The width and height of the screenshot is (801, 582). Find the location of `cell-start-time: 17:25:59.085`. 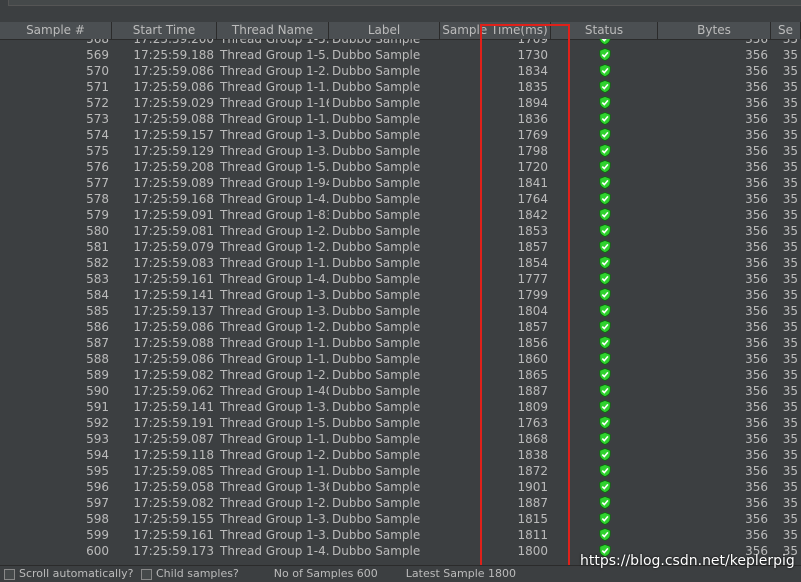

cell-start-time: 17:25:59.085 is located at coordinates (173, 471).